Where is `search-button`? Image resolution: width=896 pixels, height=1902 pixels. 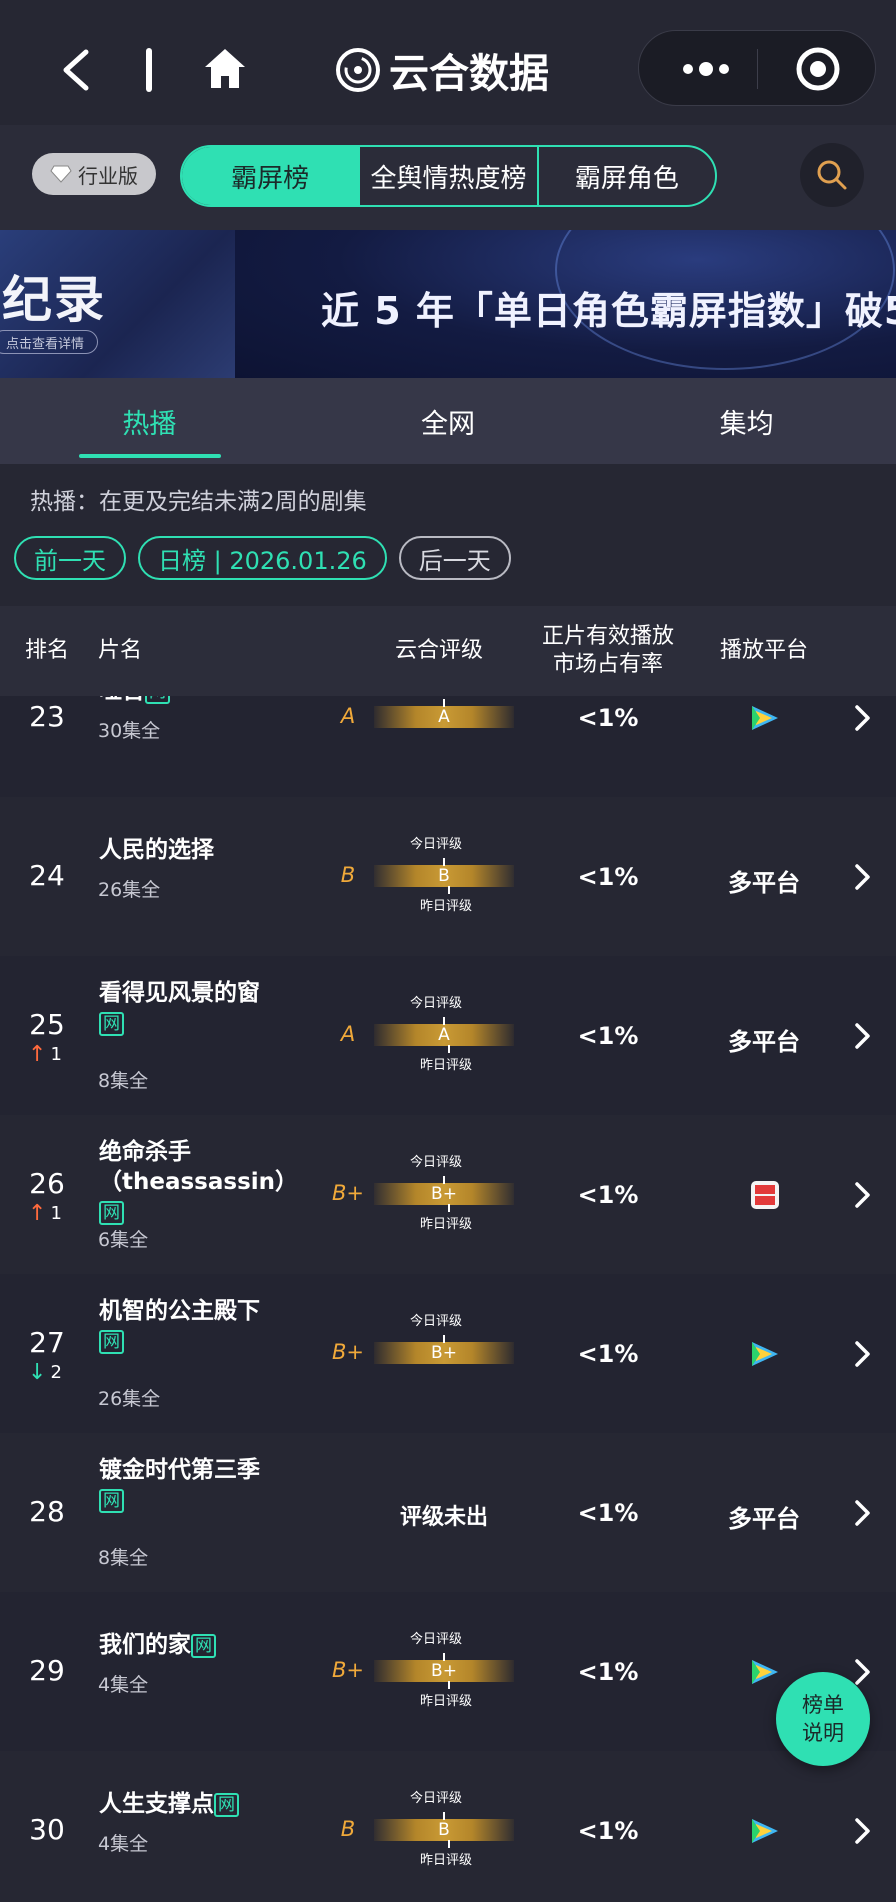 search-button is located at coordinates (832, 175).